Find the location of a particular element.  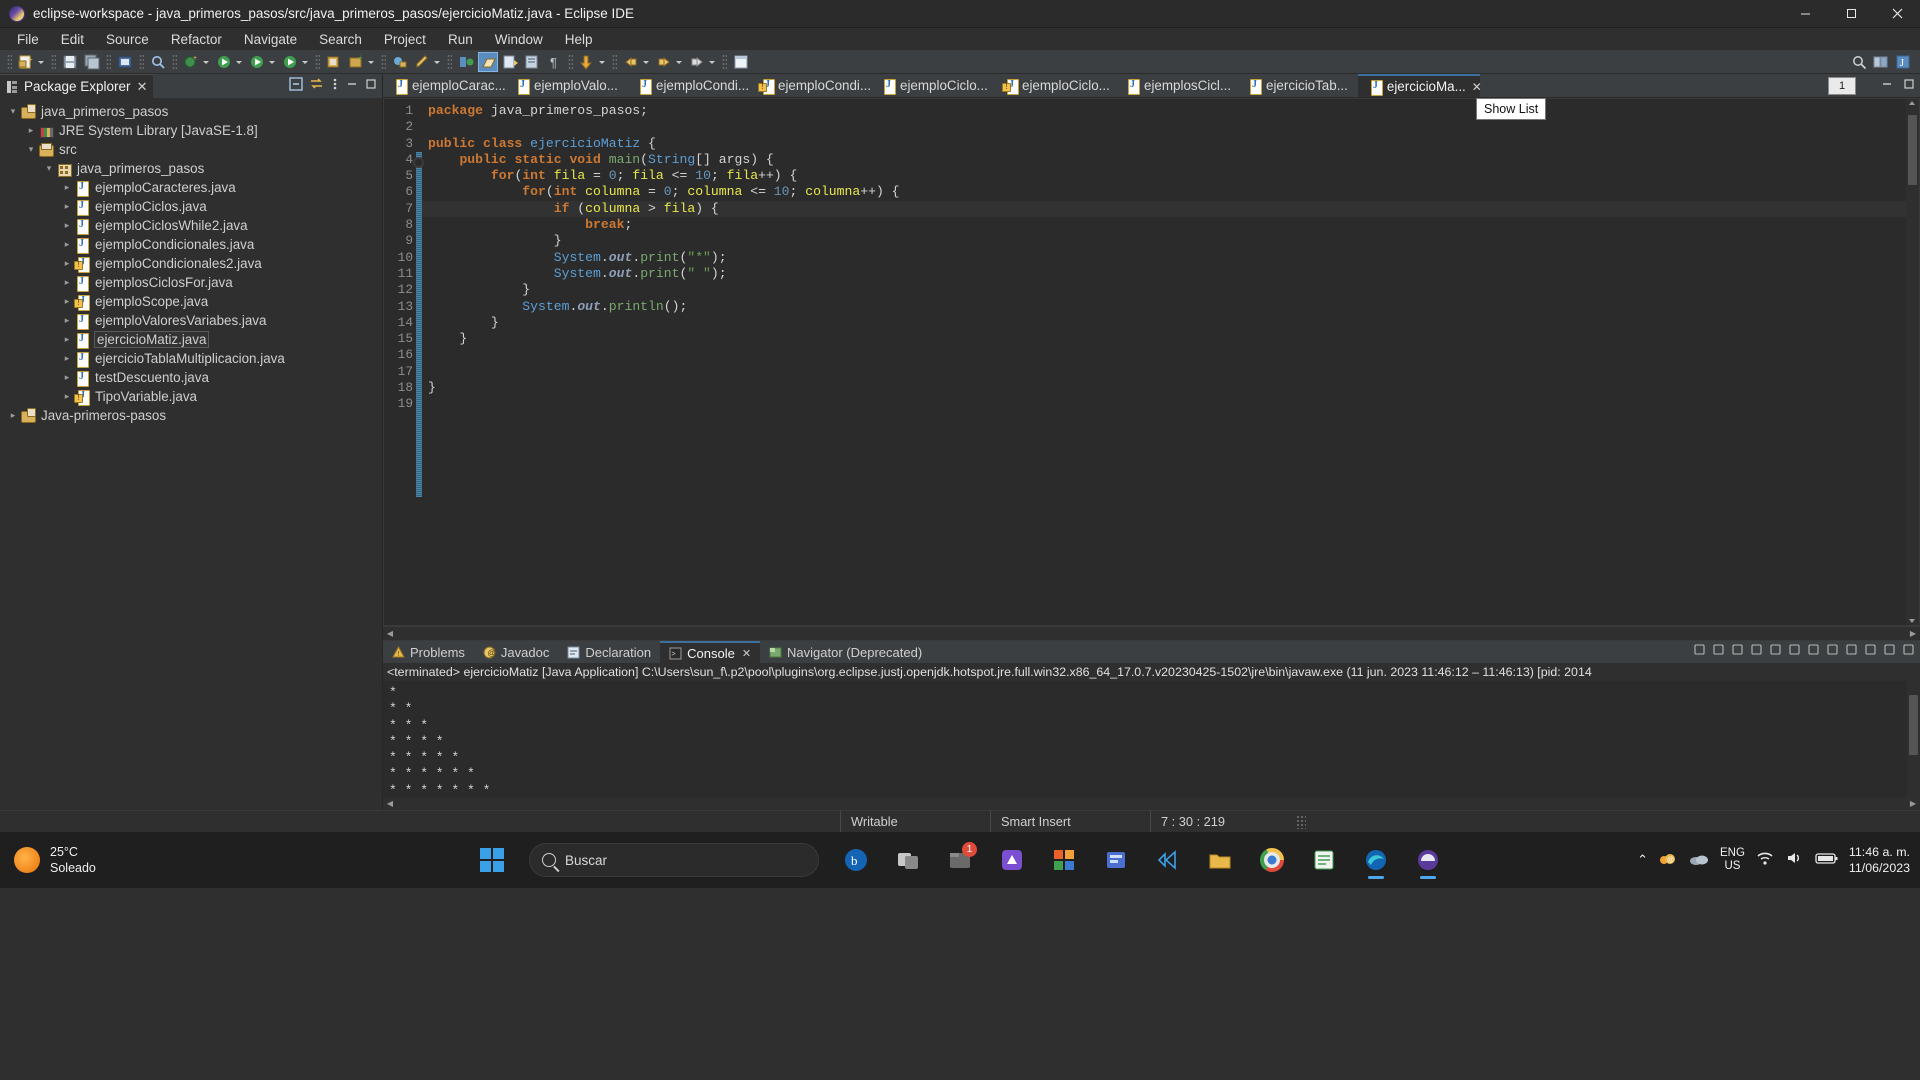

menu-item-source: Source is located at coordinates (127, 39).